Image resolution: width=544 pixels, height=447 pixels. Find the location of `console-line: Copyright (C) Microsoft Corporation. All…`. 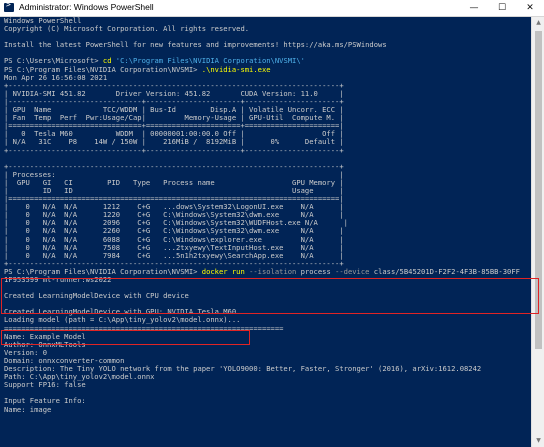

console-line: Copyright (C) Microsoft Corporation. All… is located at coordinates (266, 29).